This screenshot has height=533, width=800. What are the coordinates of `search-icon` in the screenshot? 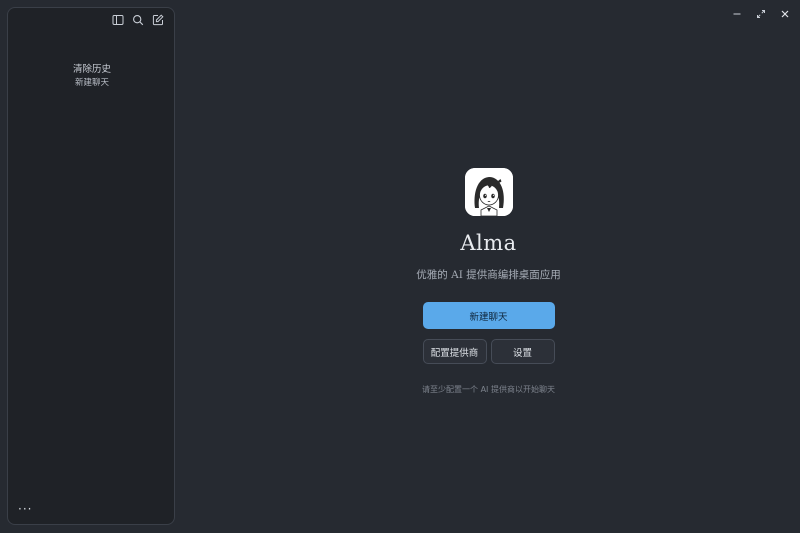 It's located at (138, 20).